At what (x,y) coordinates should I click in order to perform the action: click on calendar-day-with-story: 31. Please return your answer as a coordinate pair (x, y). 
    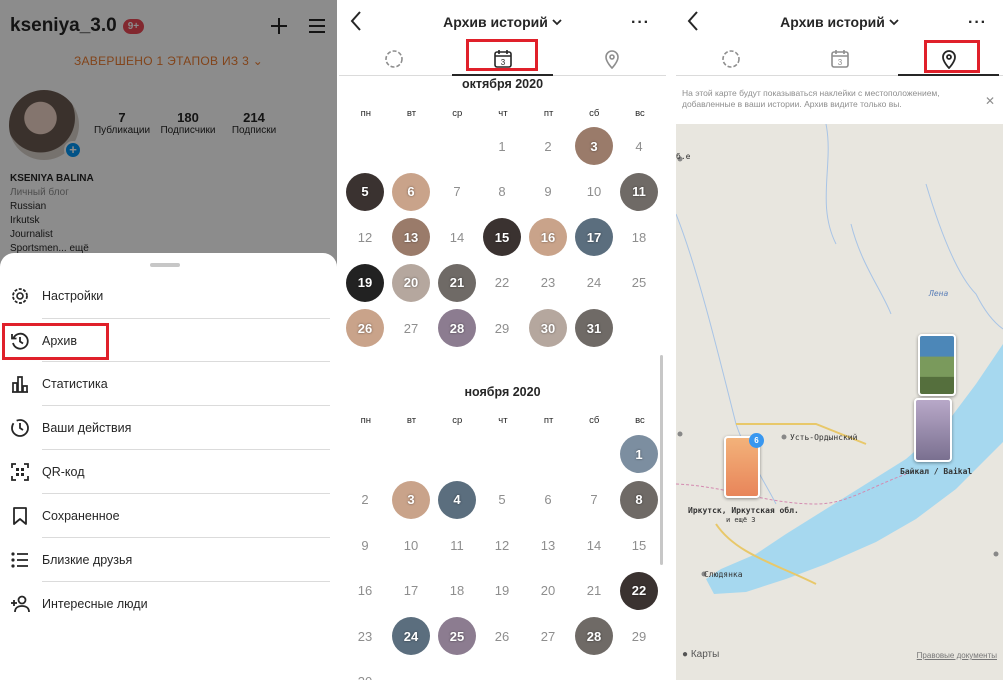
    Looking at the image, I should click on (594, 328).